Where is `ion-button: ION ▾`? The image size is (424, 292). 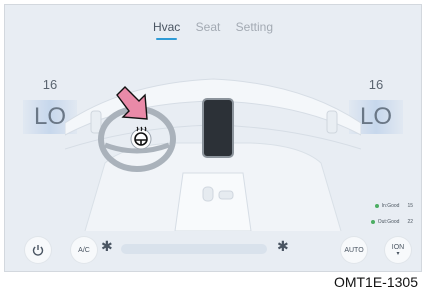 ion-button: ION ▾ is located at coordinates (398, 250).